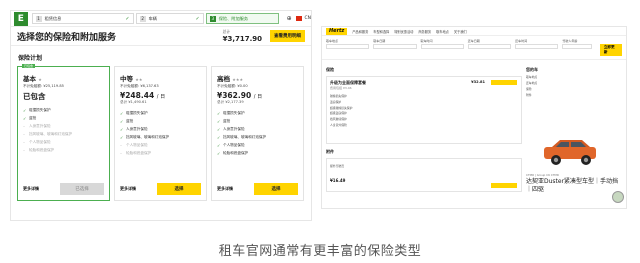 Image resolution: width=640 pixels, height=263 pixels. Describe the element at coordinates (504, 82) in the screenshot. I see `add-package-button` at that location.